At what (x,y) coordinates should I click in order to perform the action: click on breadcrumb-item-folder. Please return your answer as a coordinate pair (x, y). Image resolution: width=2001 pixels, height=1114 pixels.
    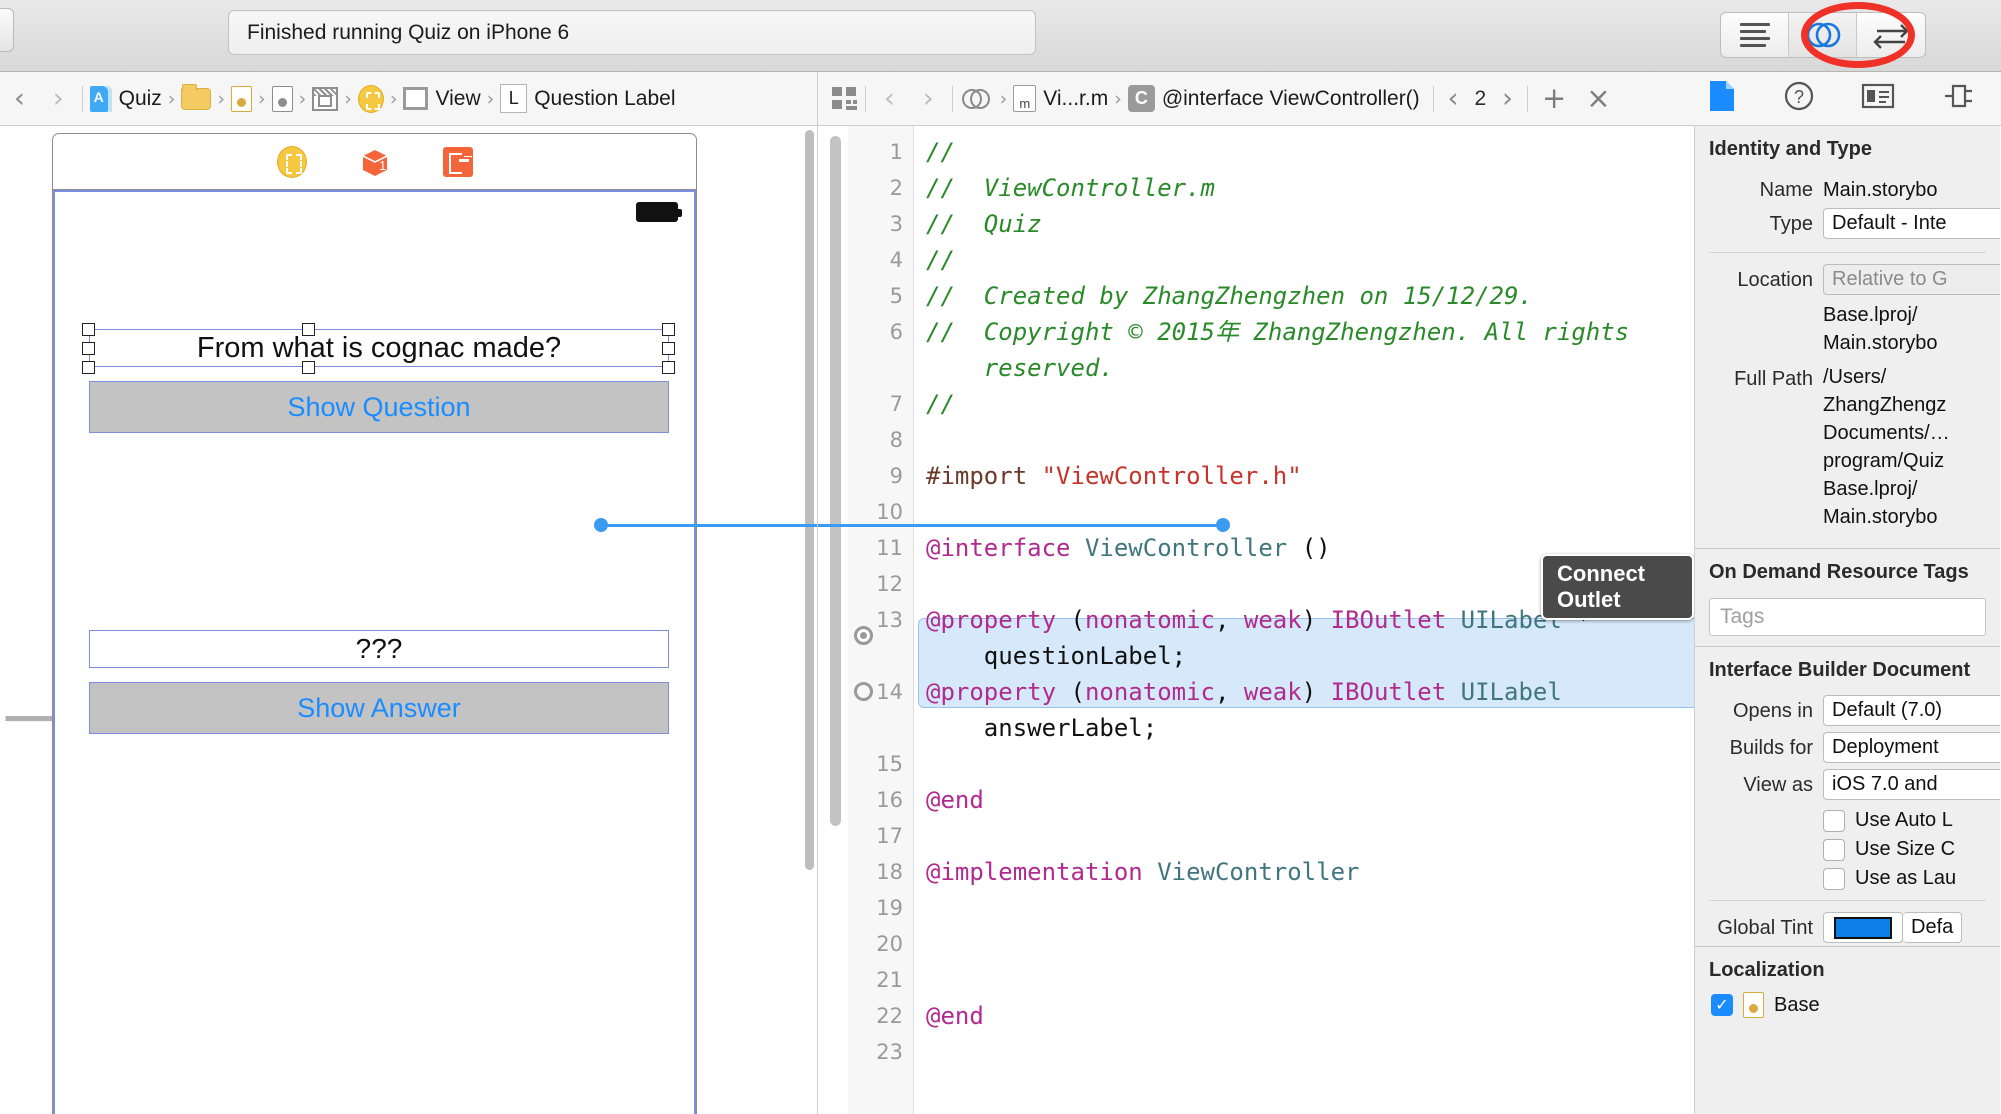
    Looking at the image, I should click on (196, 96).